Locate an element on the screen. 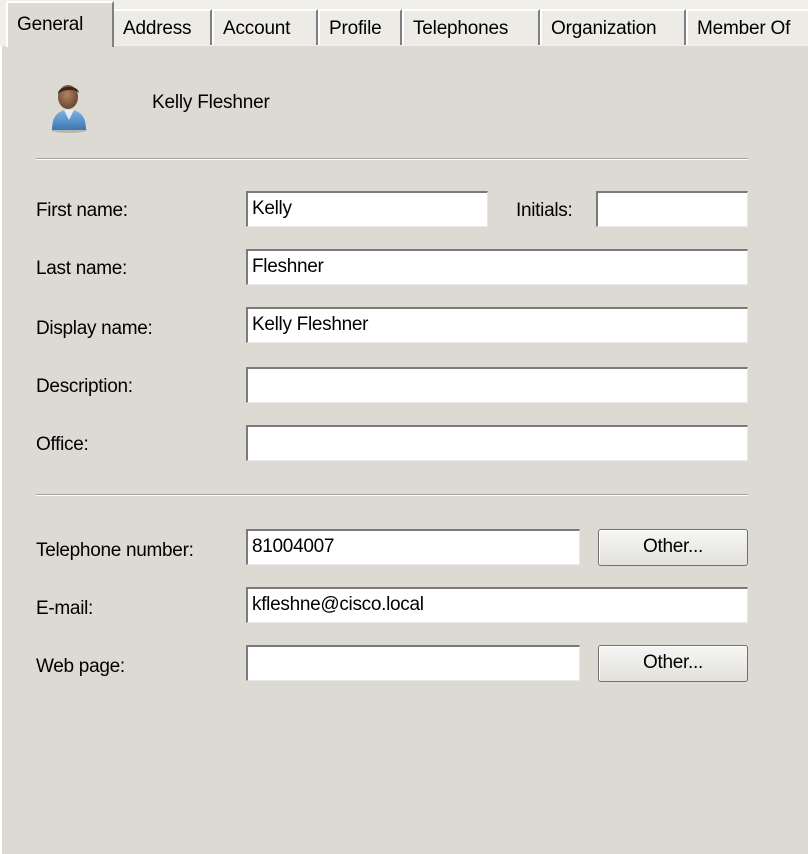 Image resolution: width=808 pixels, height=854 pixels. tab-address: Address is located at coordinates (162, 27).